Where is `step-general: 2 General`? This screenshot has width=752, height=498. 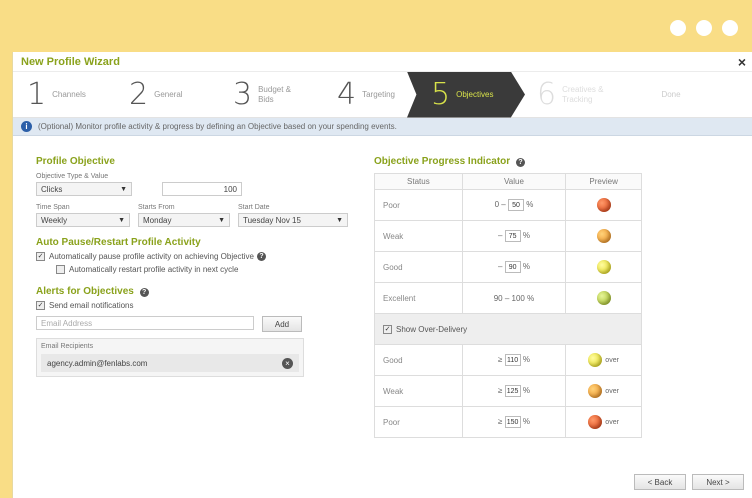
step-general: 2 General is located at coordinates (167, 95).